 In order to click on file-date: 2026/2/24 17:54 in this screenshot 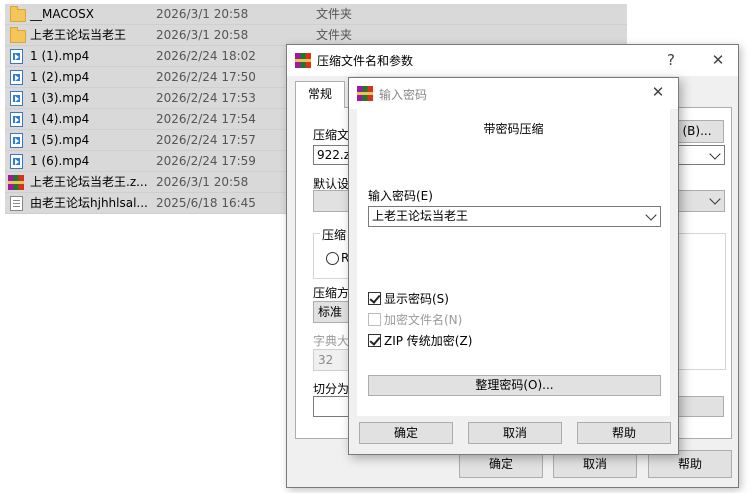, I will do `click(206, 119)`.